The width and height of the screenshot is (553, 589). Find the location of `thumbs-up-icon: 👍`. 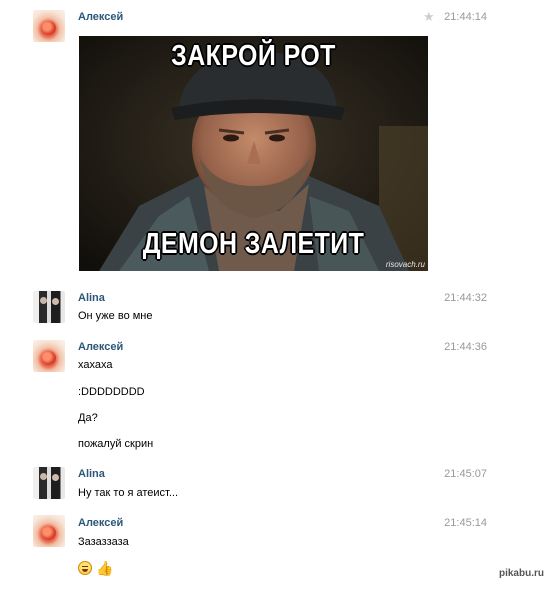

thumbs-up-icon: 👍 is located at coordinates (105, 568).